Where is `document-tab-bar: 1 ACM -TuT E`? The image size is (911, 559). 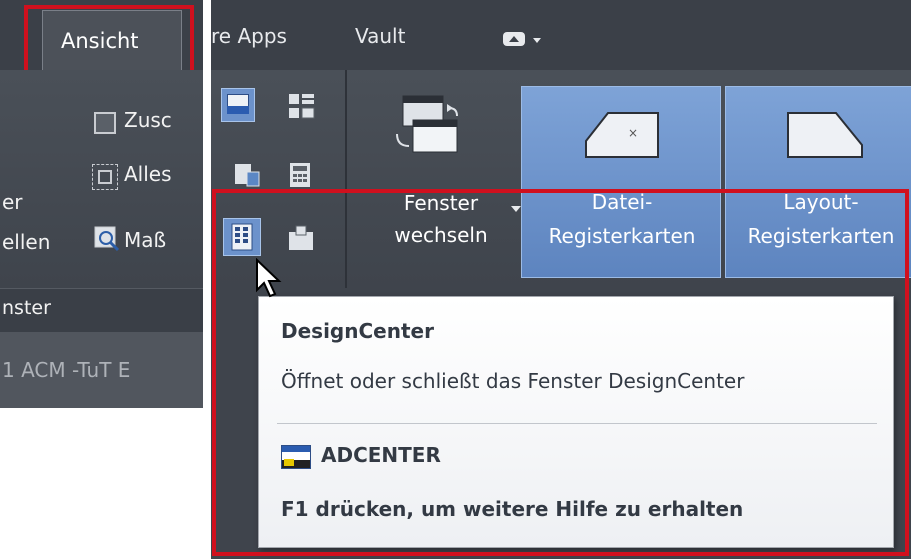 document-tab-bar: 1 ACM -TuT E is located at coordinates (101, 370).